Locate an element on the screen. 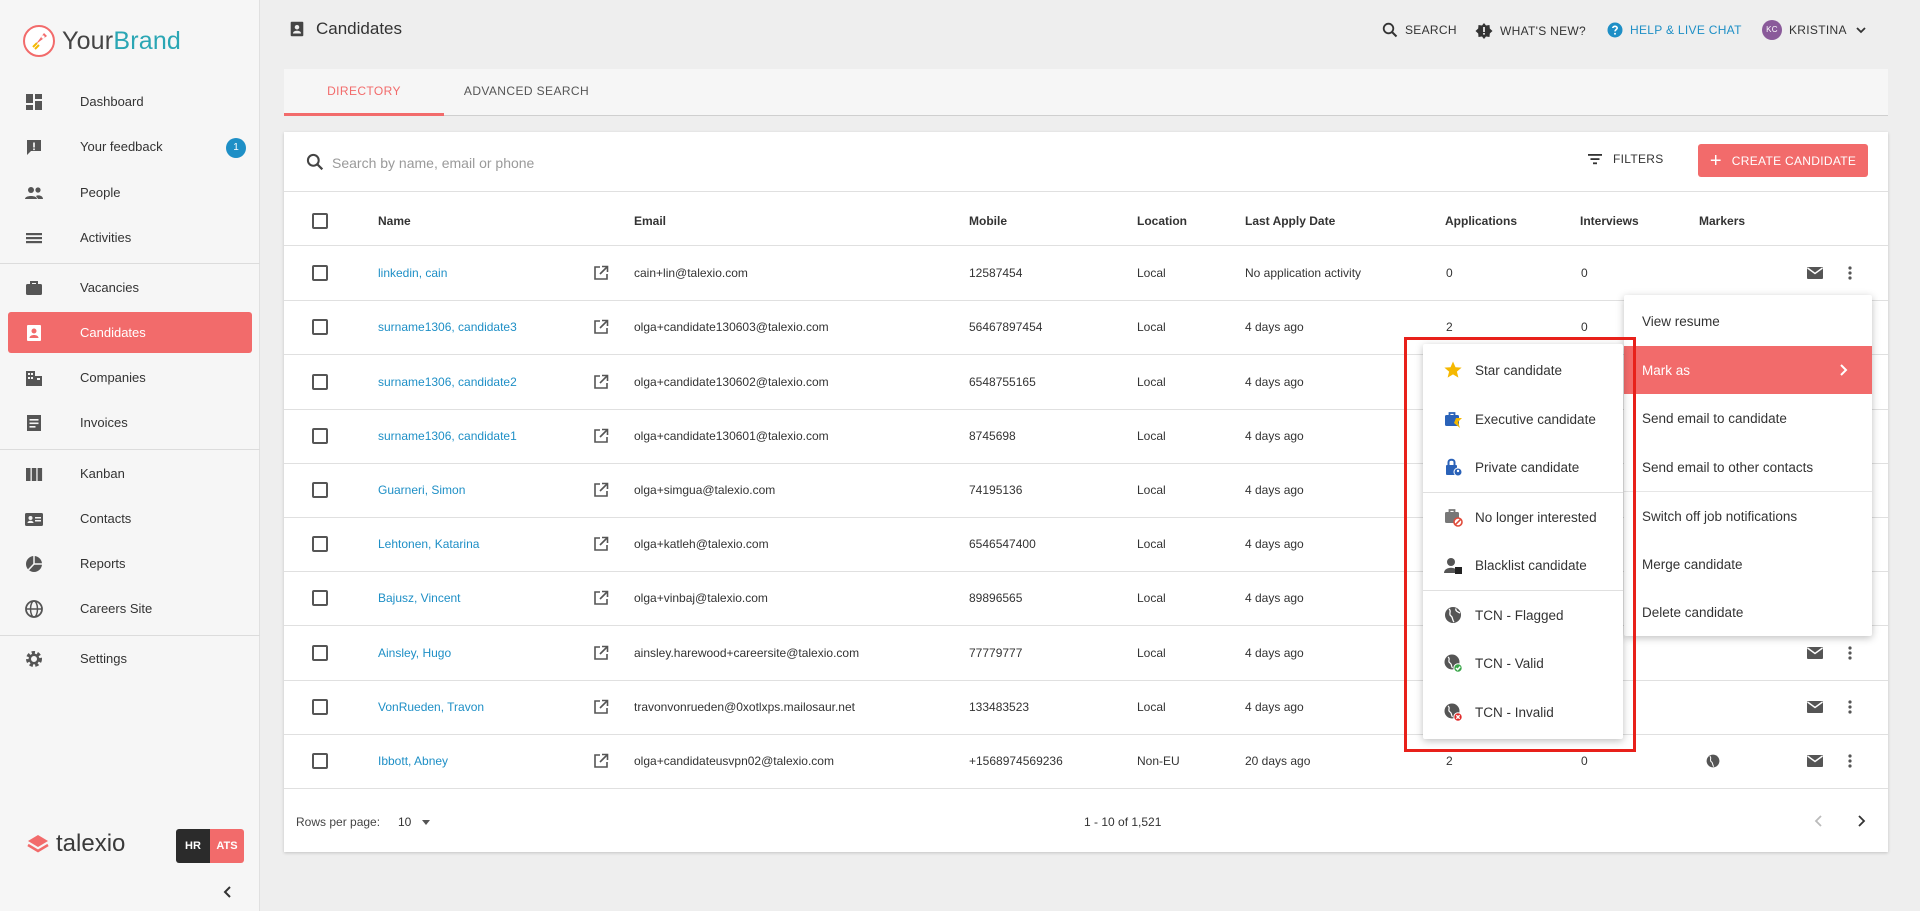 The height and width of the screenshot is (911, 1920). previous-page-icon is located at coordinates (1819, 821).